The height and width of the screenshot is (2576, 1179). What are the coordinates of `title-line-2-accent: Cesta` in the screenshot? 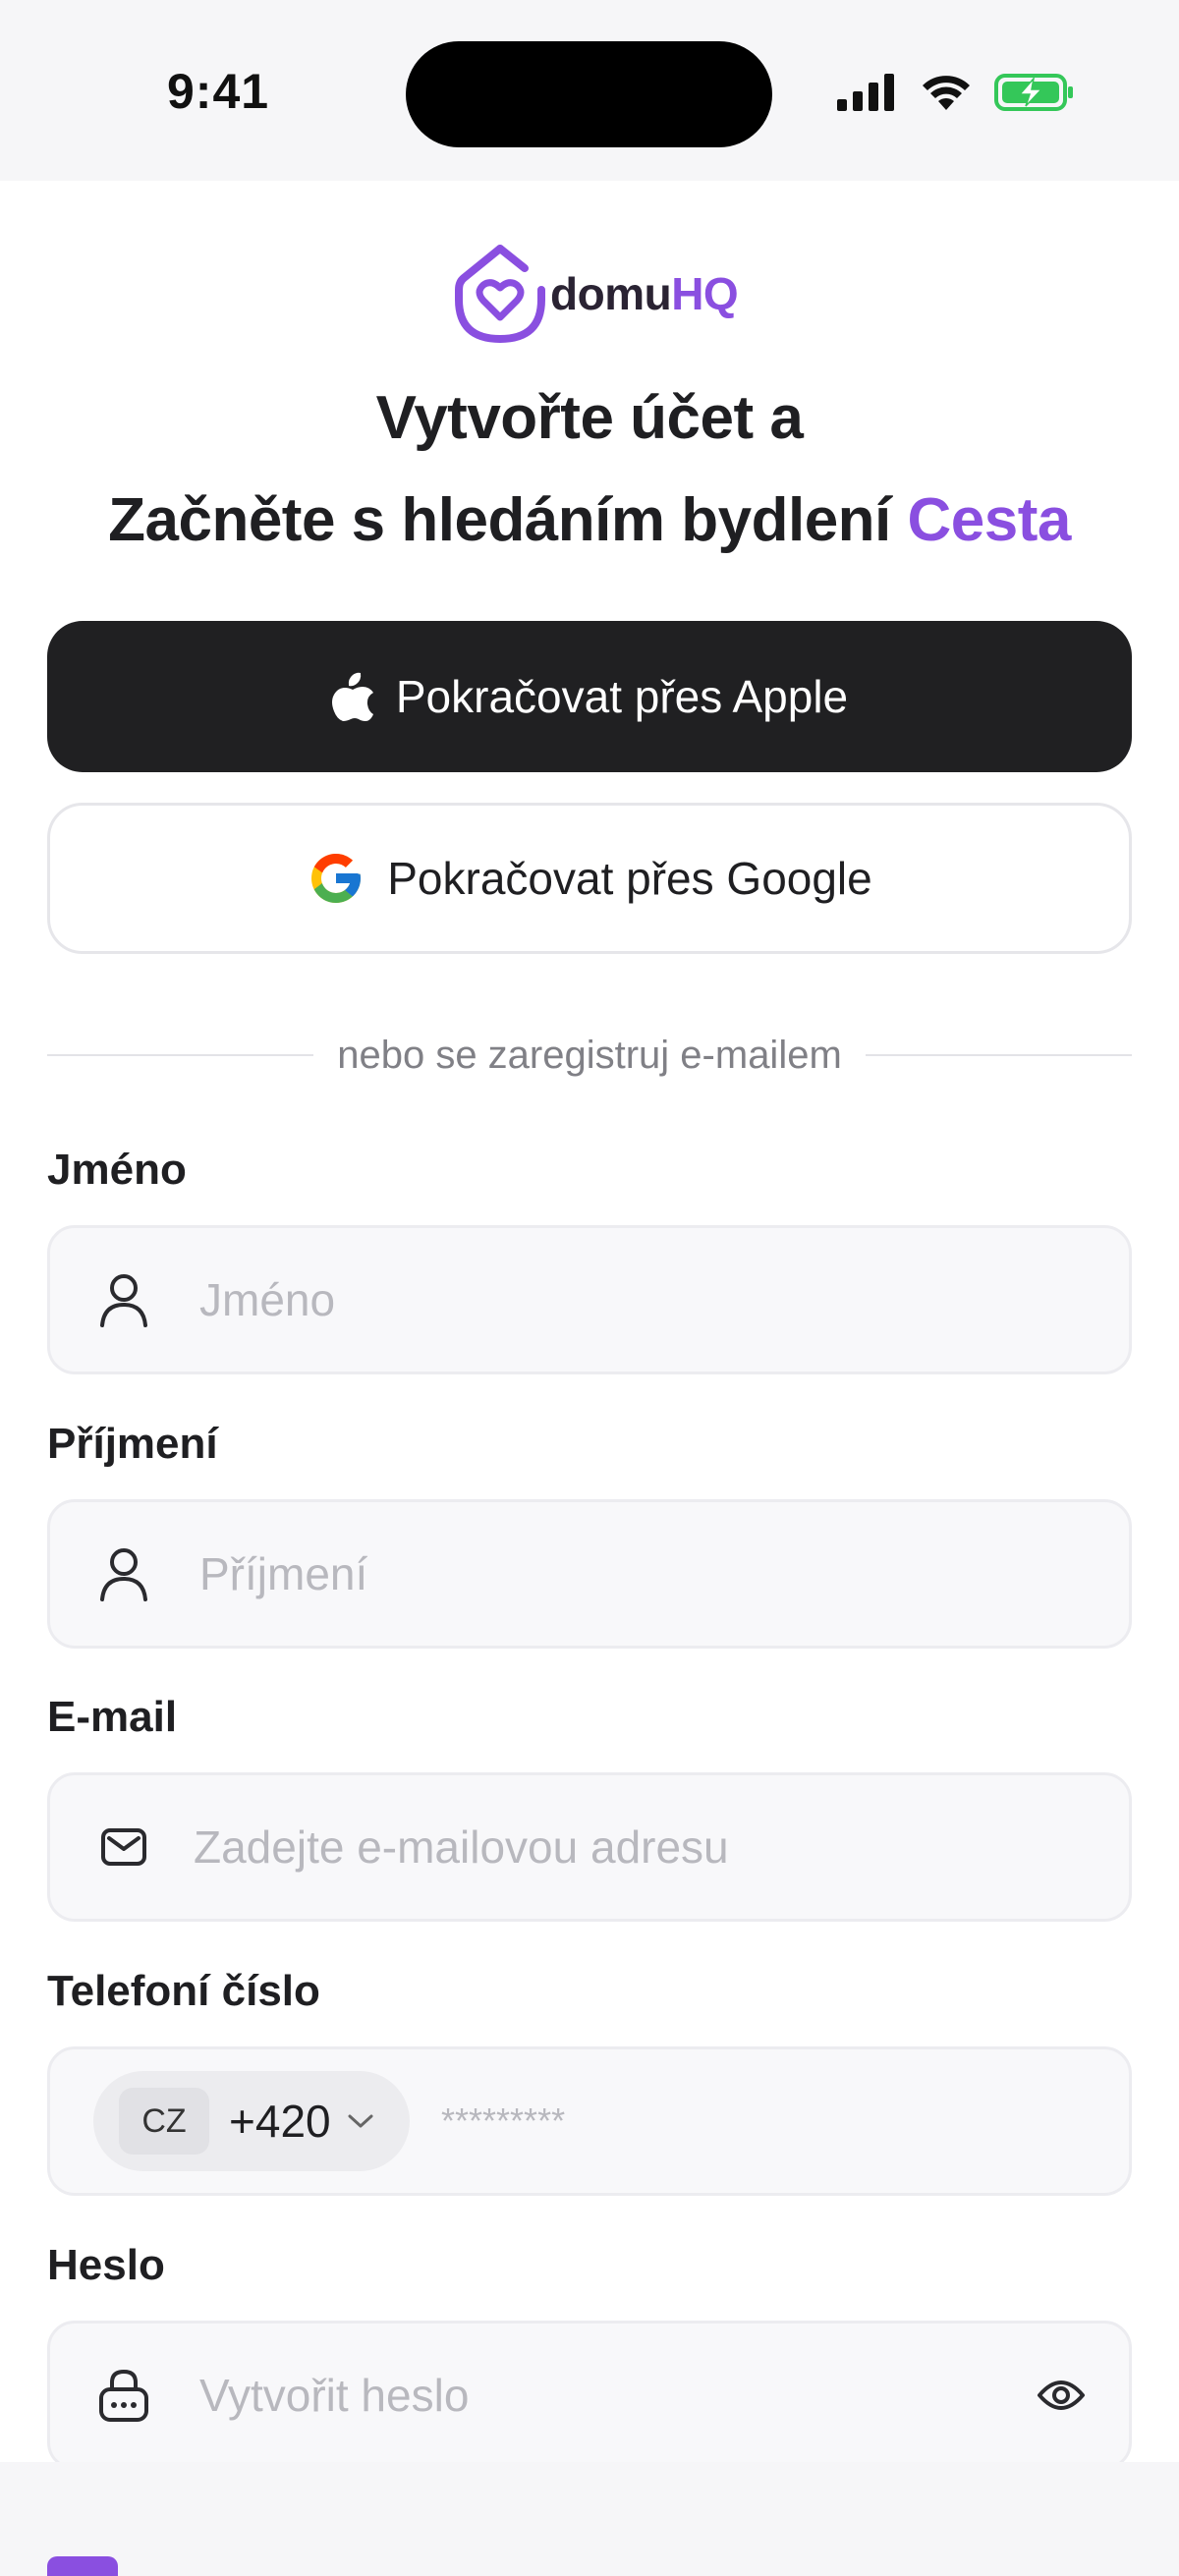 It's located at (989, 520).